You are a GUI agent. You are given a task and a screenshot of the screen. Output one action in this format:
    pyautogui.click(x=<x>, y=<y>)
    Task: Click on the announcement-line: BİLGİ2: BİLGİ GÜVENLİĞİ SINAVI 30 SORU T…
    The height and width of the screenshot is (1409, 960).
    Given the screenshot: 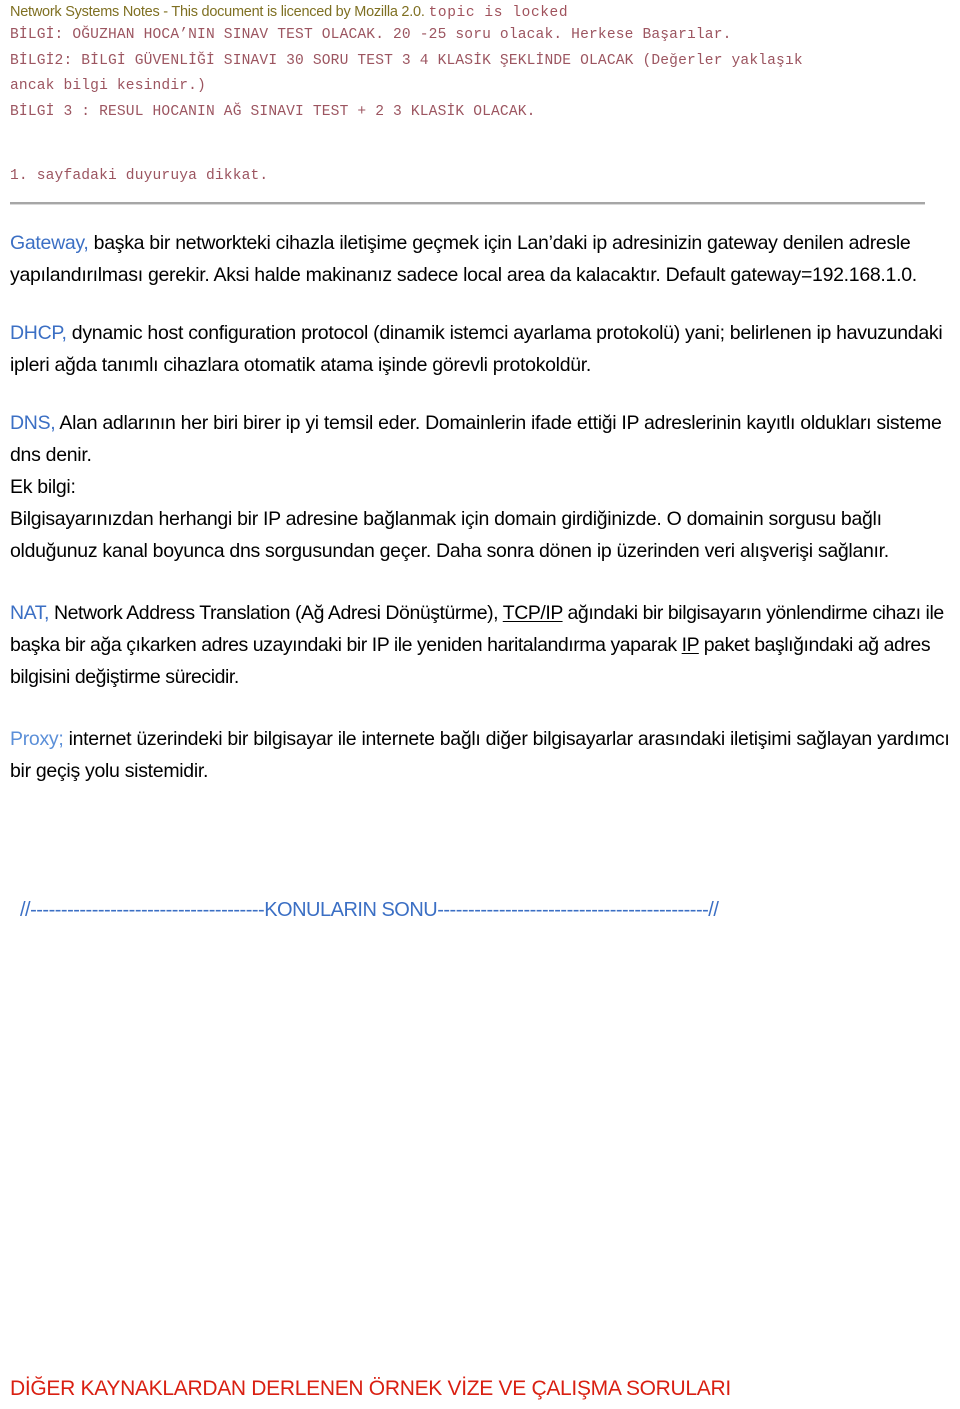 What is the action you would take?
    pyautogui.click(x=406, y=60)
    